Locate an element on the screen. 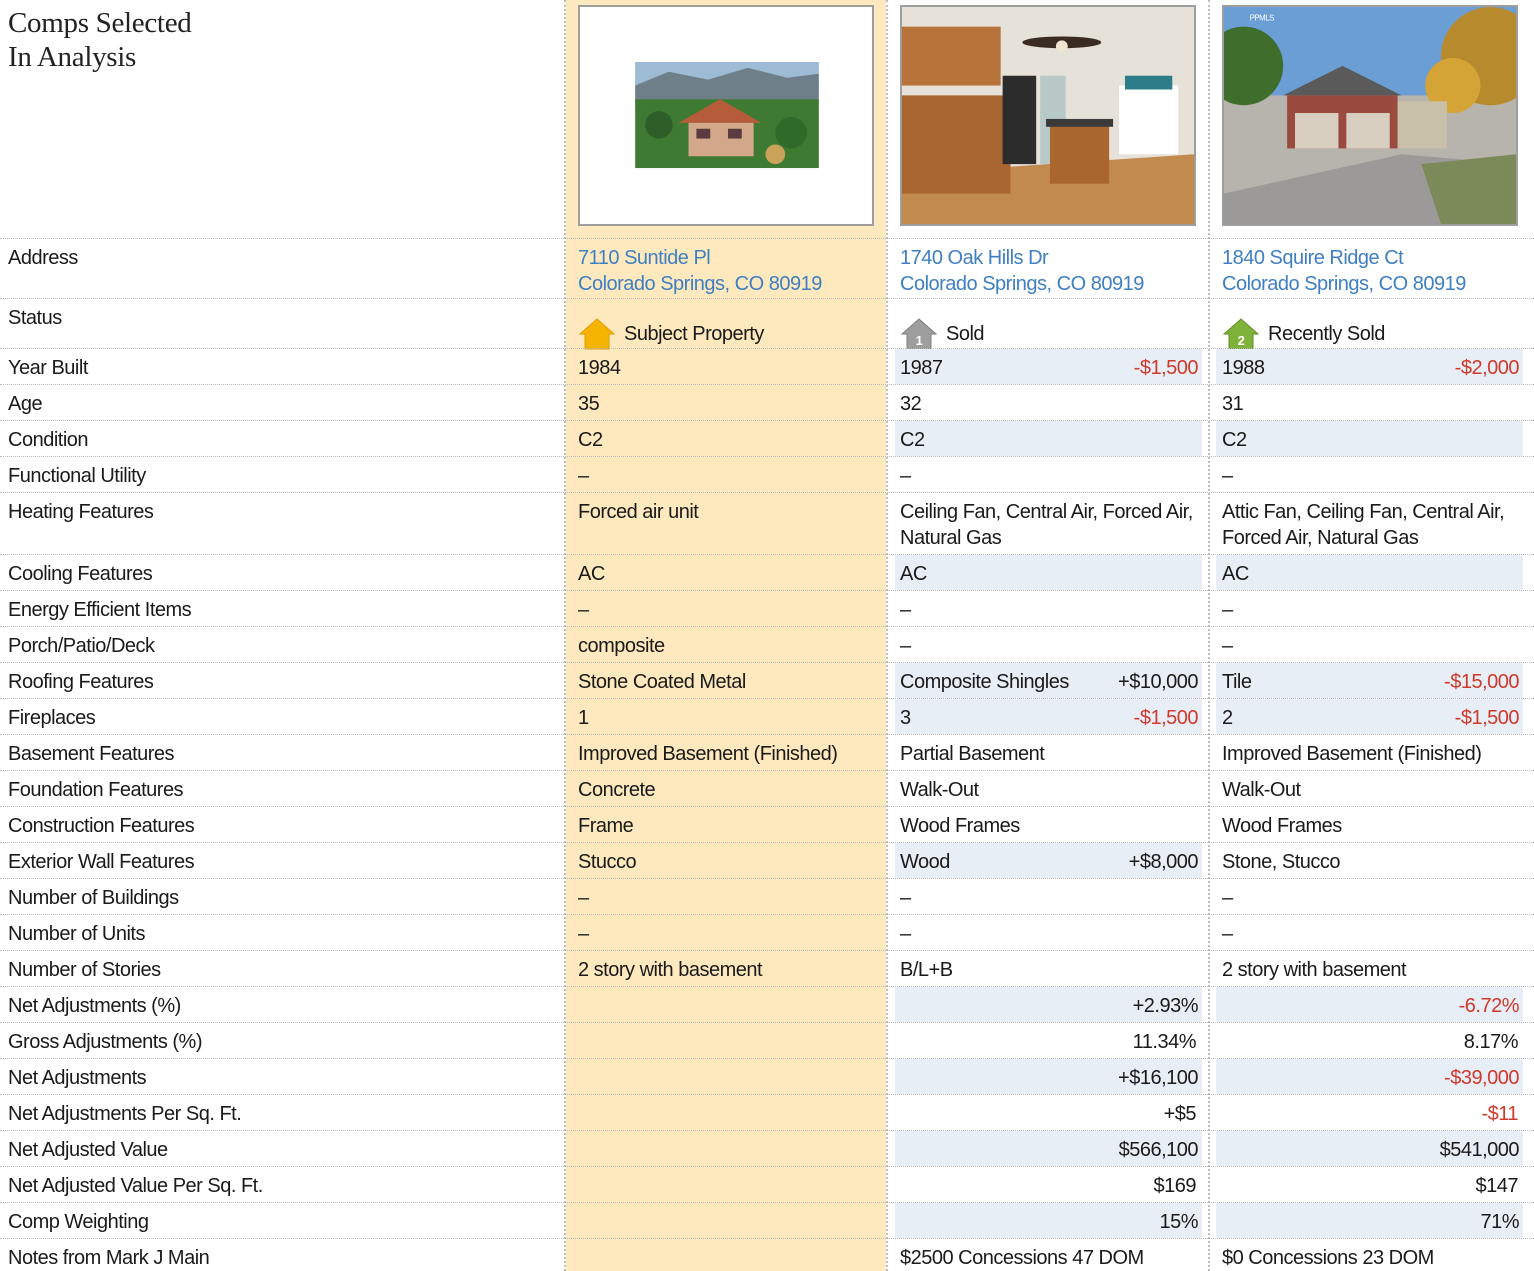 The width and height of the screenshot is (1534, 1271). subject-value: Stucco is located at coordinates (607, 862).